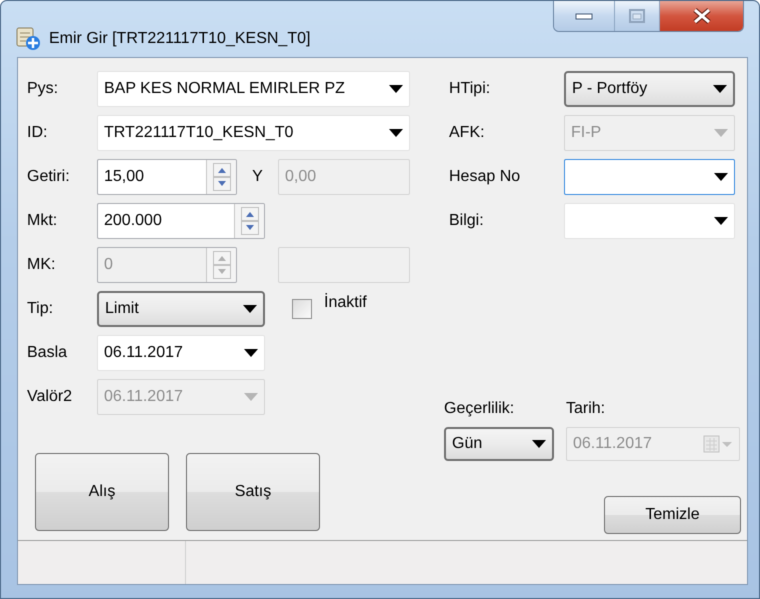  What do you see at coordinates (718, 444) in the screenshot?
I see `calendar-icon` at bounding box center [718, 444].